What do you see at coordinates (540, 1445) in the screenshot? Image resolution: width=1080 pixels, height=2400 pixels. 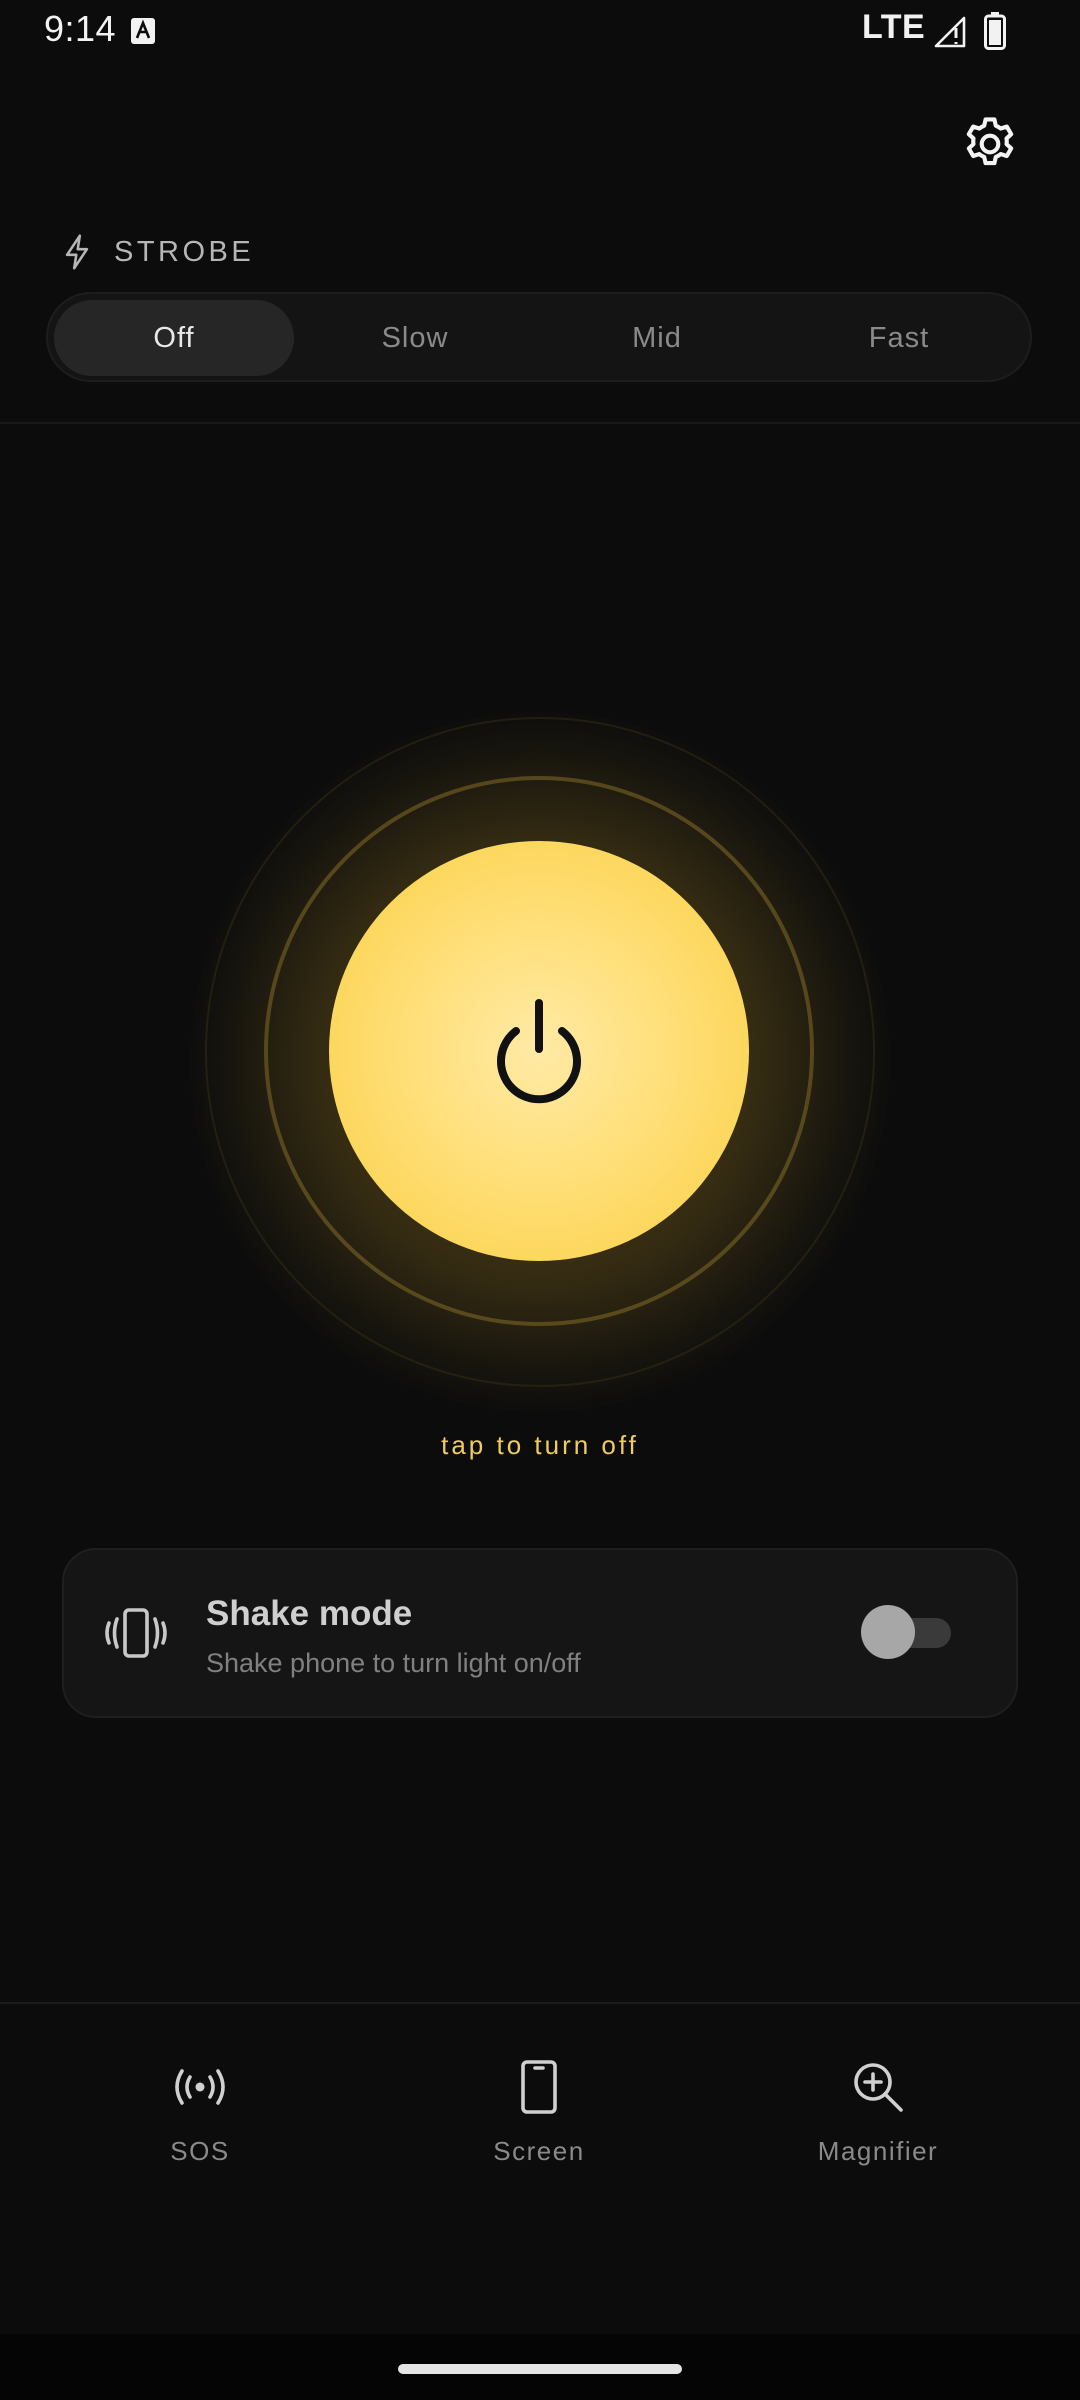 I see `power-hint: tap to turn off` at bounding box center [540, 1445].